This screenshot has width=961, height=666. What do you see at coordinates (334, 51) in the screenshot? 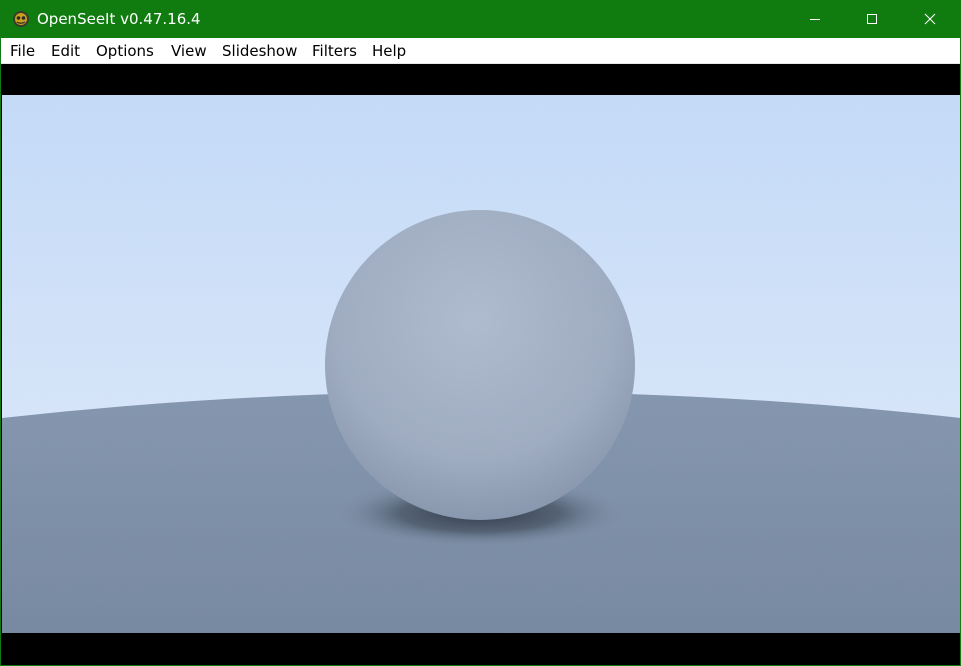
I see `menu-filters: Filters` at bounding box center [334, 51].